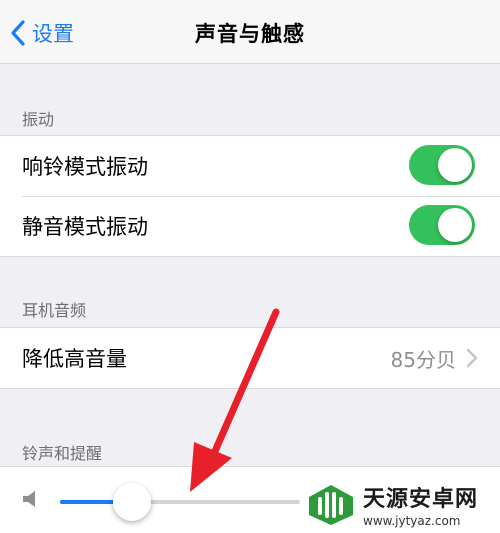 This screenshot has width=500, height=533. Describe the element at coordinates (74, 359) in the screenshot. I see `row-label: 降低高音量` at that location.